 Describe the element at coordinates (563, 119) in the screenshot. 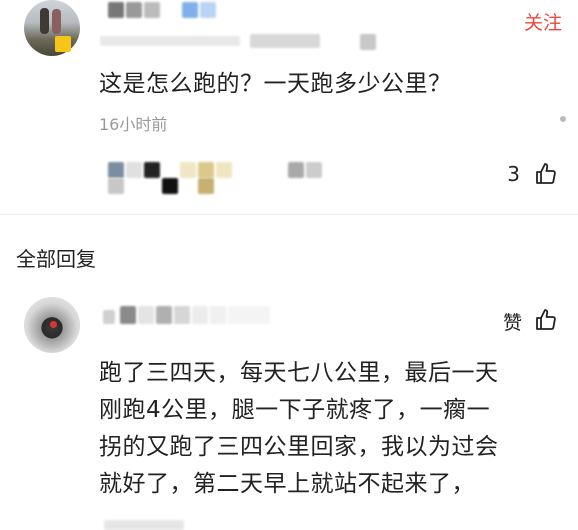

I see `more-icon` at that location.